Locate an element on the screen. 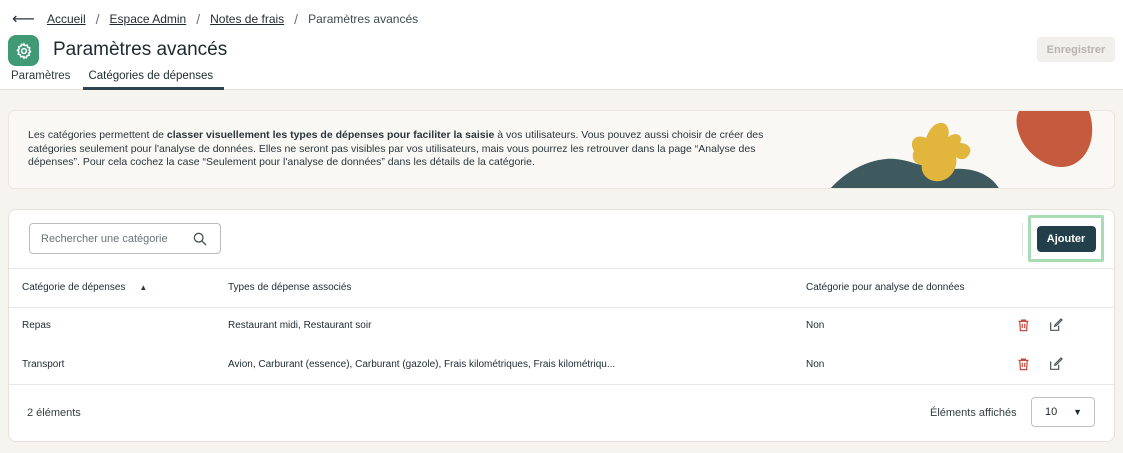 This screenshot has width=1123, height=453. add-button-highlight: Ajouter is located at coordinates (1066, 238).